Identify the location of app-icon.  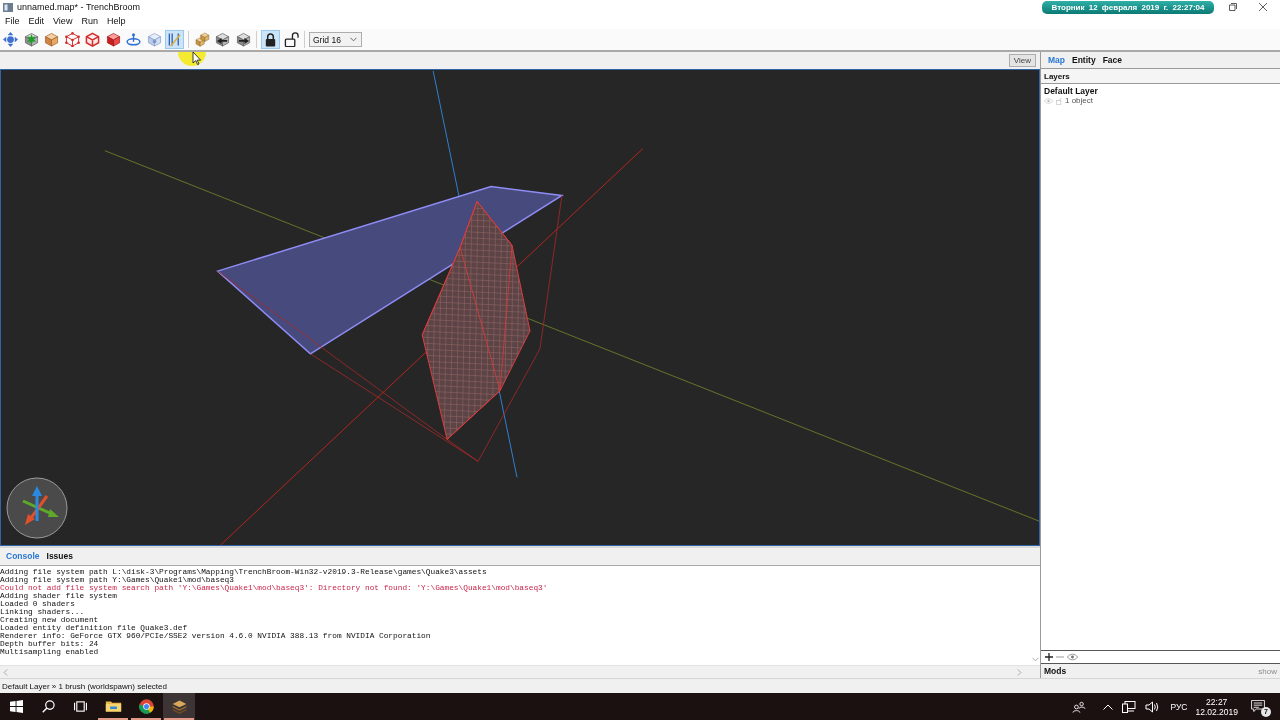
(8, 7).